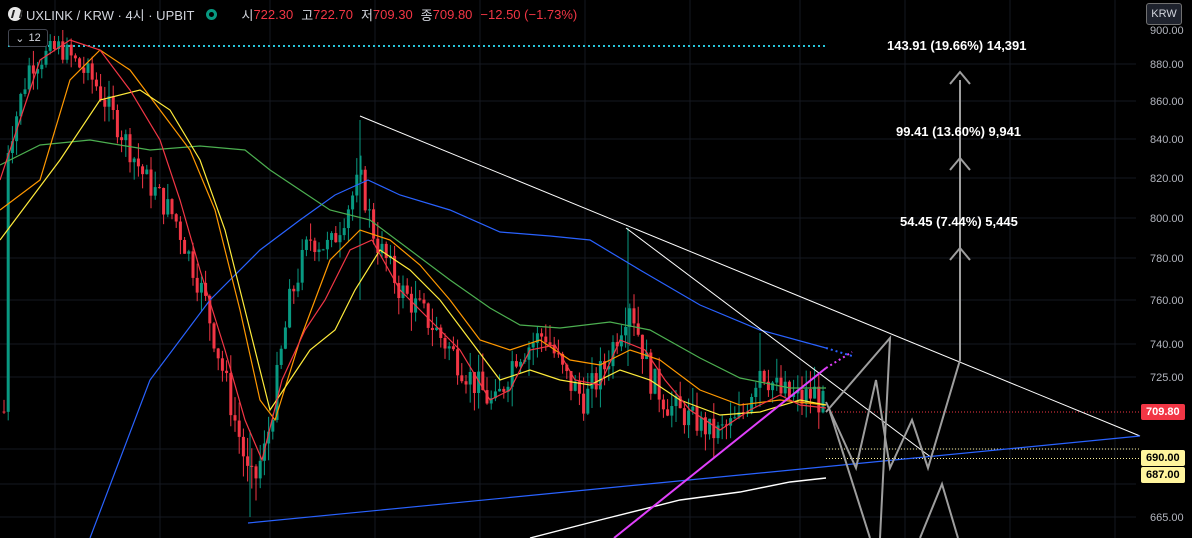 The width and height of the screenshot is (1192, 538). Describe the element at coordinates (1167, 345) in the screenshot. I see `y-axis-tick-label: 740.00` at that location.